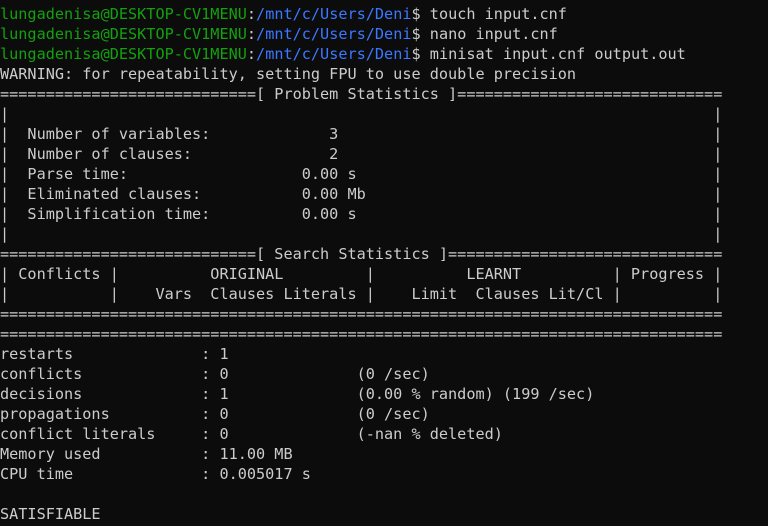 The image size is (768, 526). What do you see at coordinates (146, 454) in the screenshot?
I see `result-memory-used: Memory used : 11.00 MB` at bounding box center [146, 454].